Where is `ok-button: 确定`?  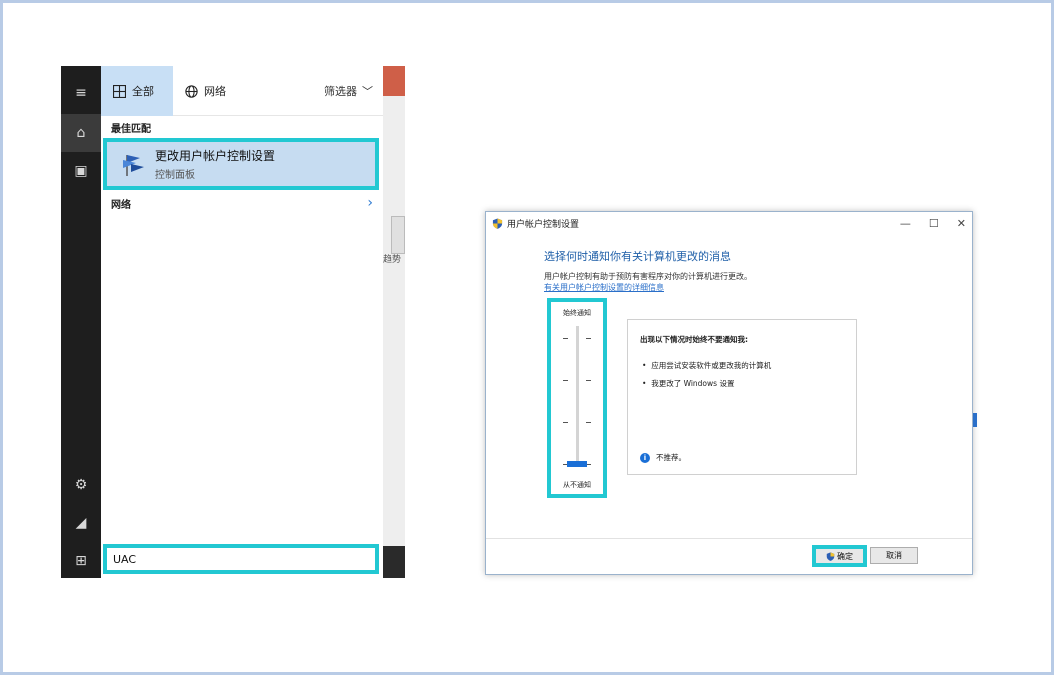
ok-button: 确定 is located at coordinates (839, 556).